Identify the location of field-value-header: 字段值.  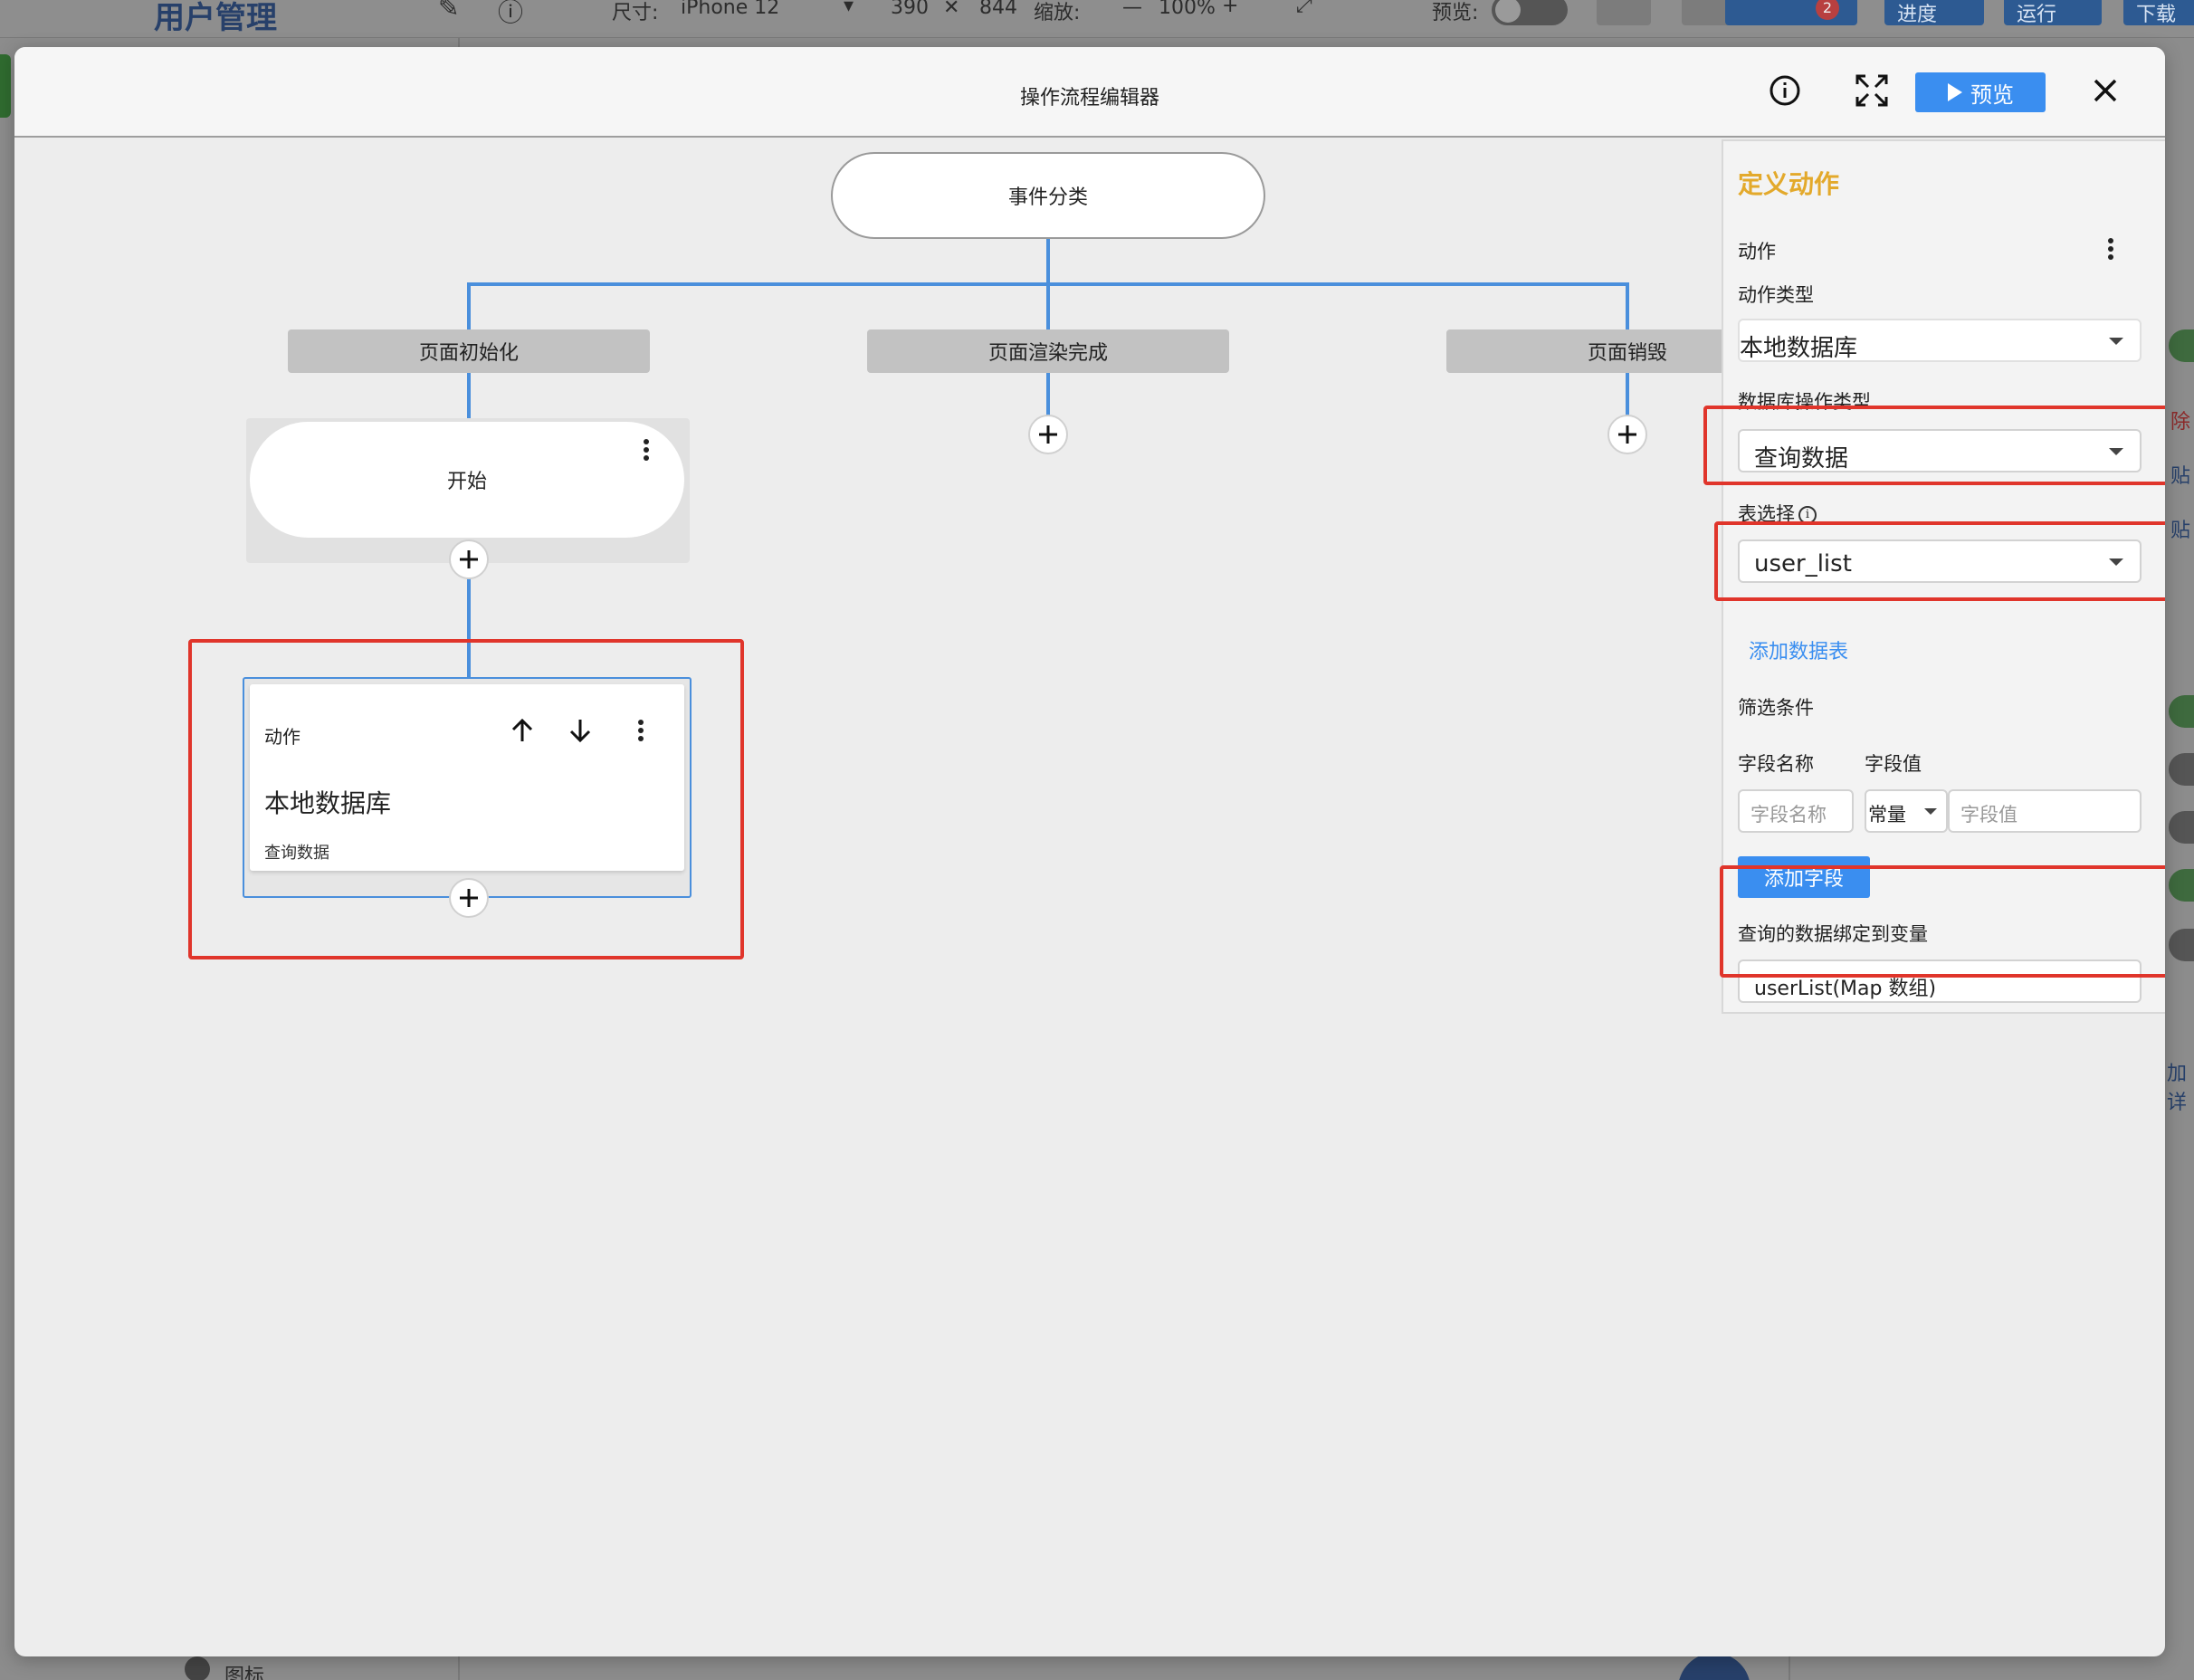
(1894, 764).